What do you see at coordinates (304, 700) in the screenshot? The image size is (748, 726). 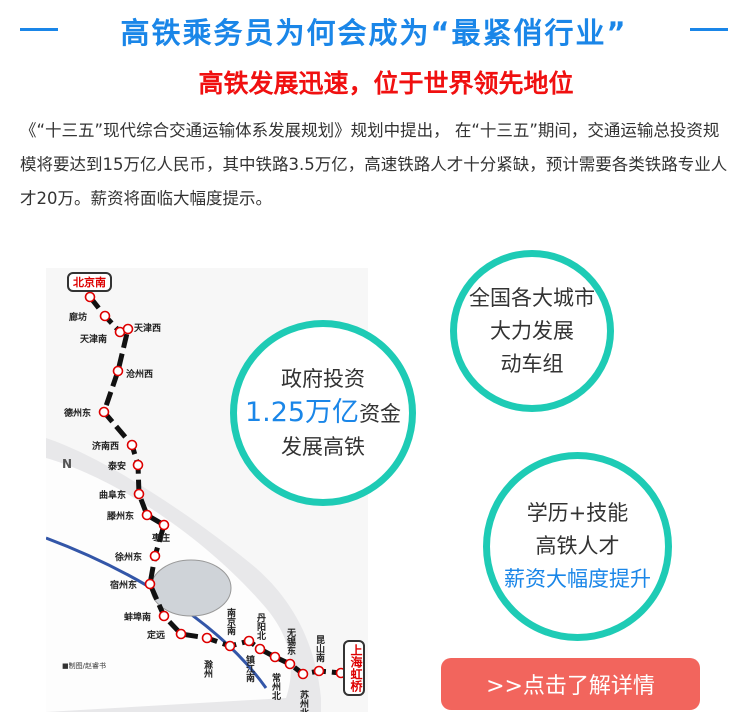 I see `station-label: 苏州北` at bounding box center [304, 700].